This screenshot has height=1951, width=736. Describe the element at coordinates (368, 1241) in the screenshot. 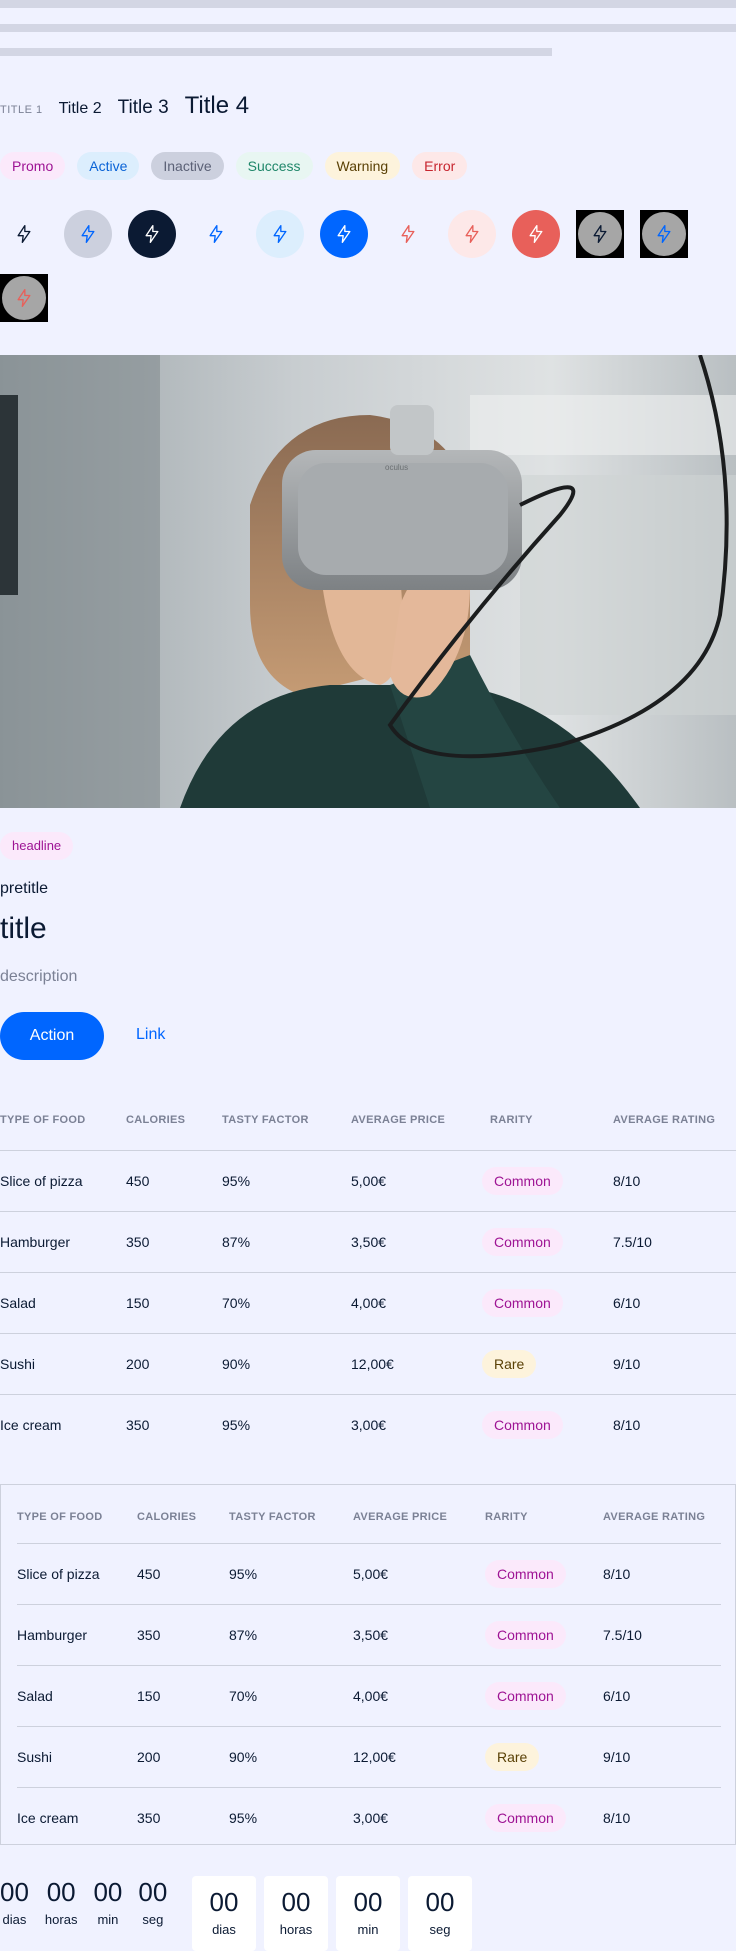

I see `table-row: Hamburger 350 87% 3,50€ Common 7.5/10` at that location.